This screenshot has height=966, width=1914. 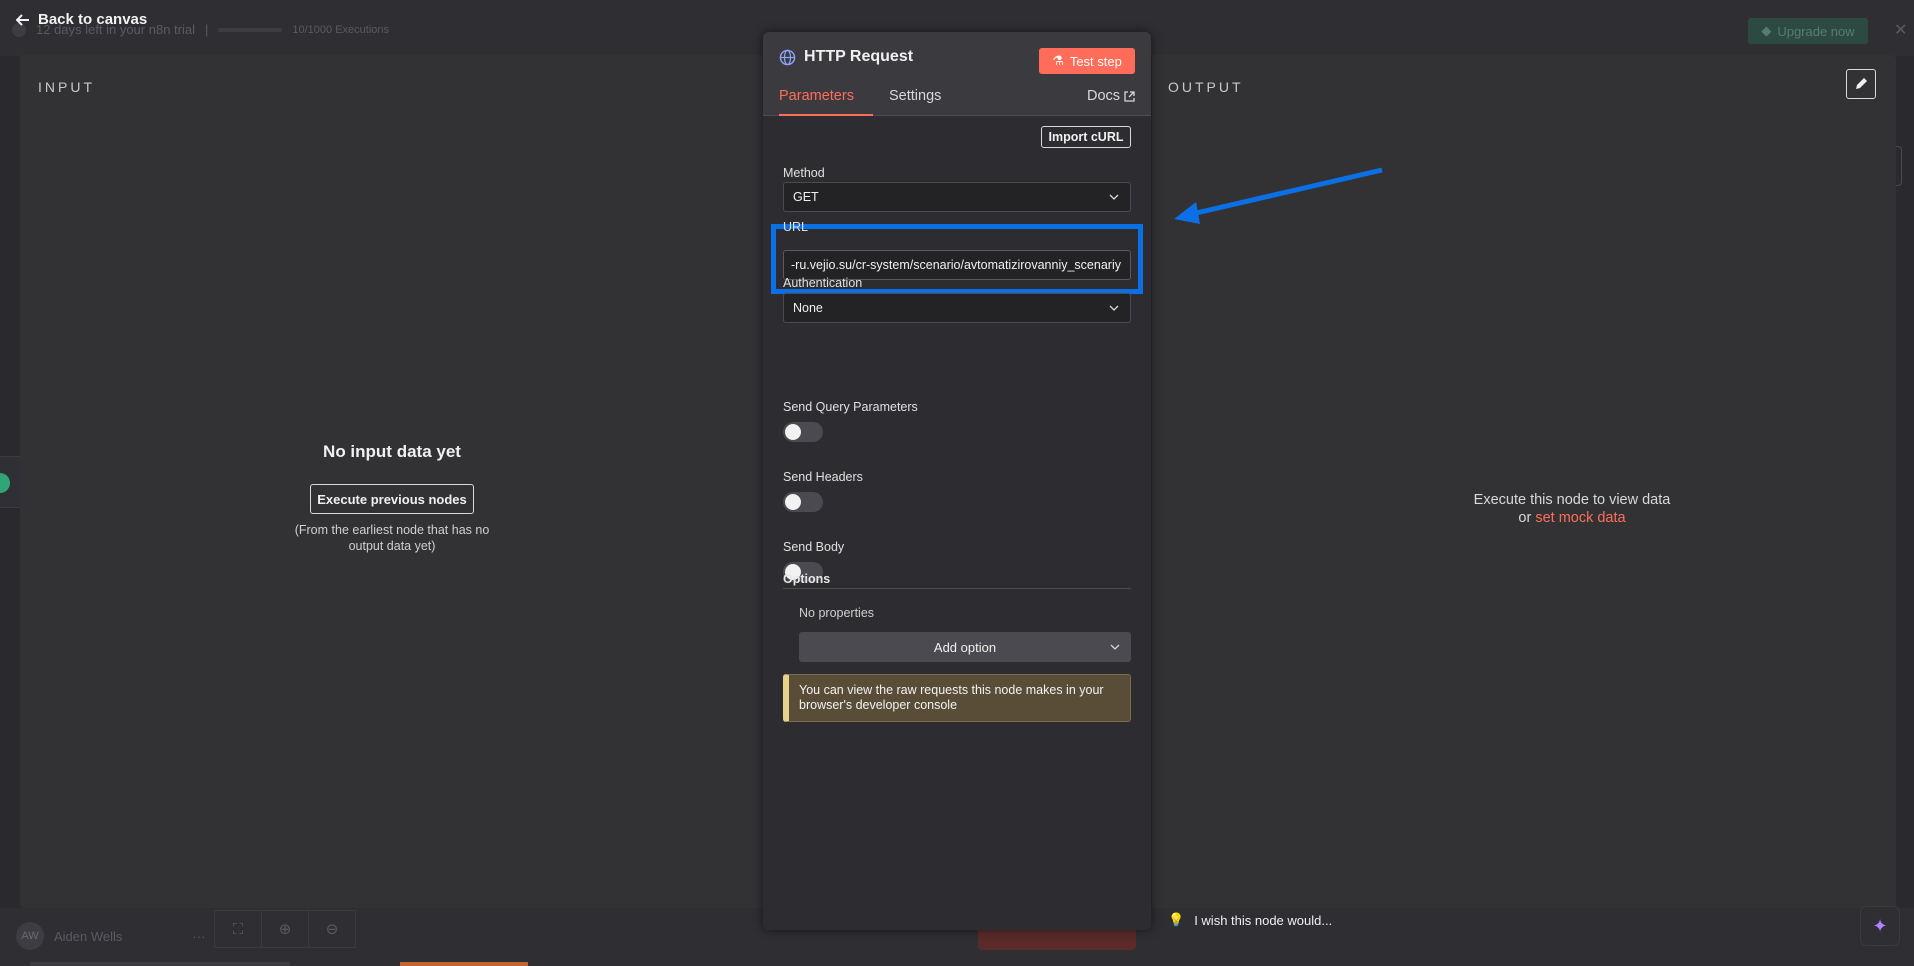 I want to click on more-icon: ···, so click(x=198, y=936).